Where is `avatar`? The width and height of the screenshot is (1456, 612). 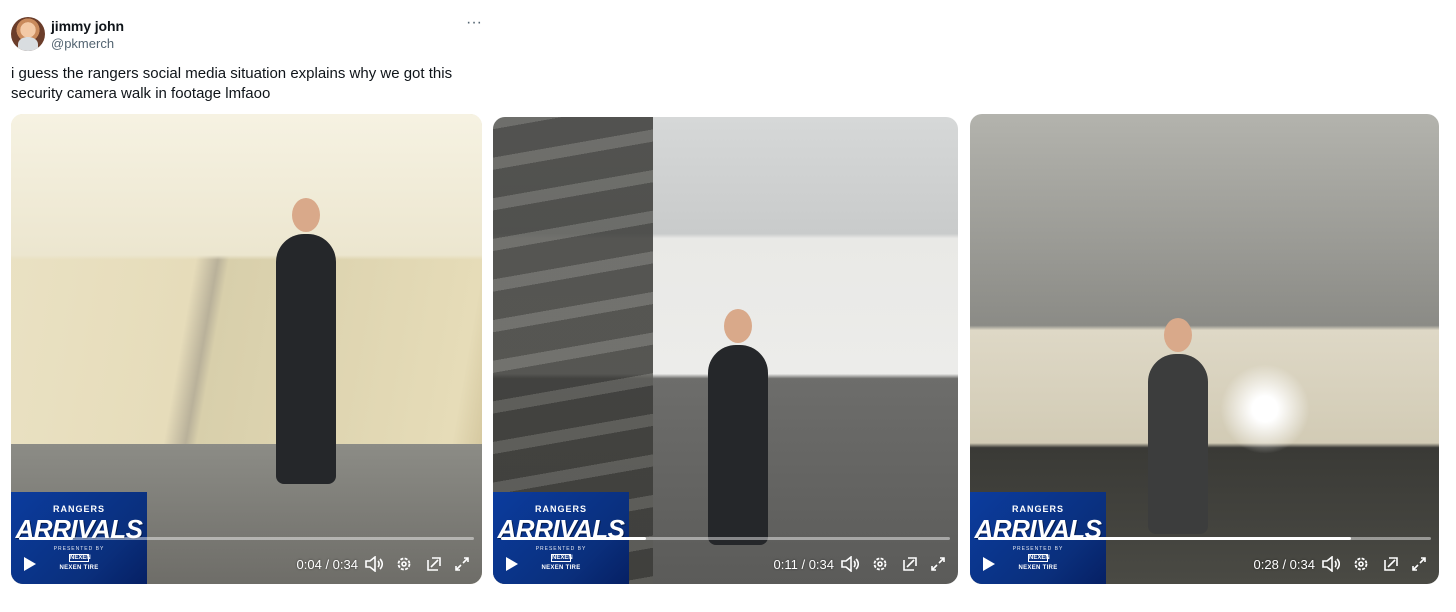
avatar is located at coordinates (28, 34).